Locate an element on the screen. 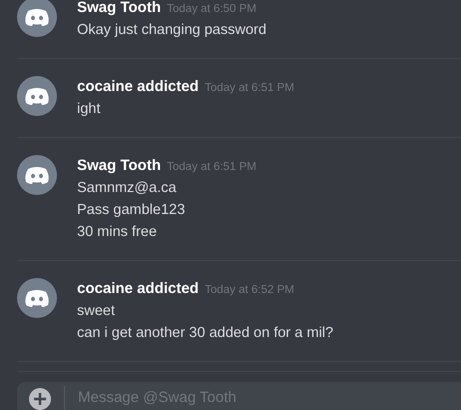 This screenshot has height=410, width=461. message-text: ight is located at coordinates (88, 109).